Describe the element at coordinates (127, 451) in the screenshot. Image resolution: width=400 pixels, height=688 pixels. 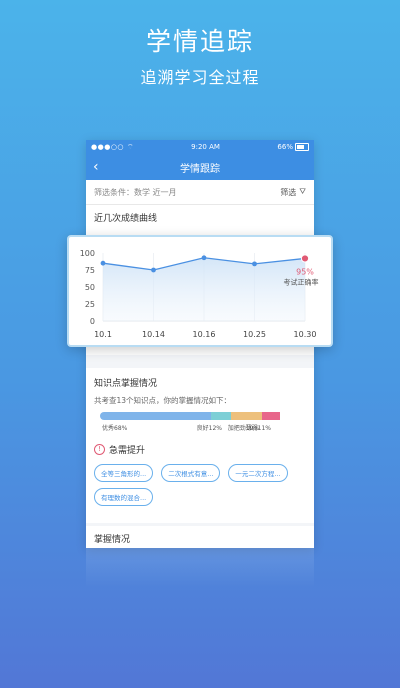
I see `urgent-title: 急需提升` at that location.